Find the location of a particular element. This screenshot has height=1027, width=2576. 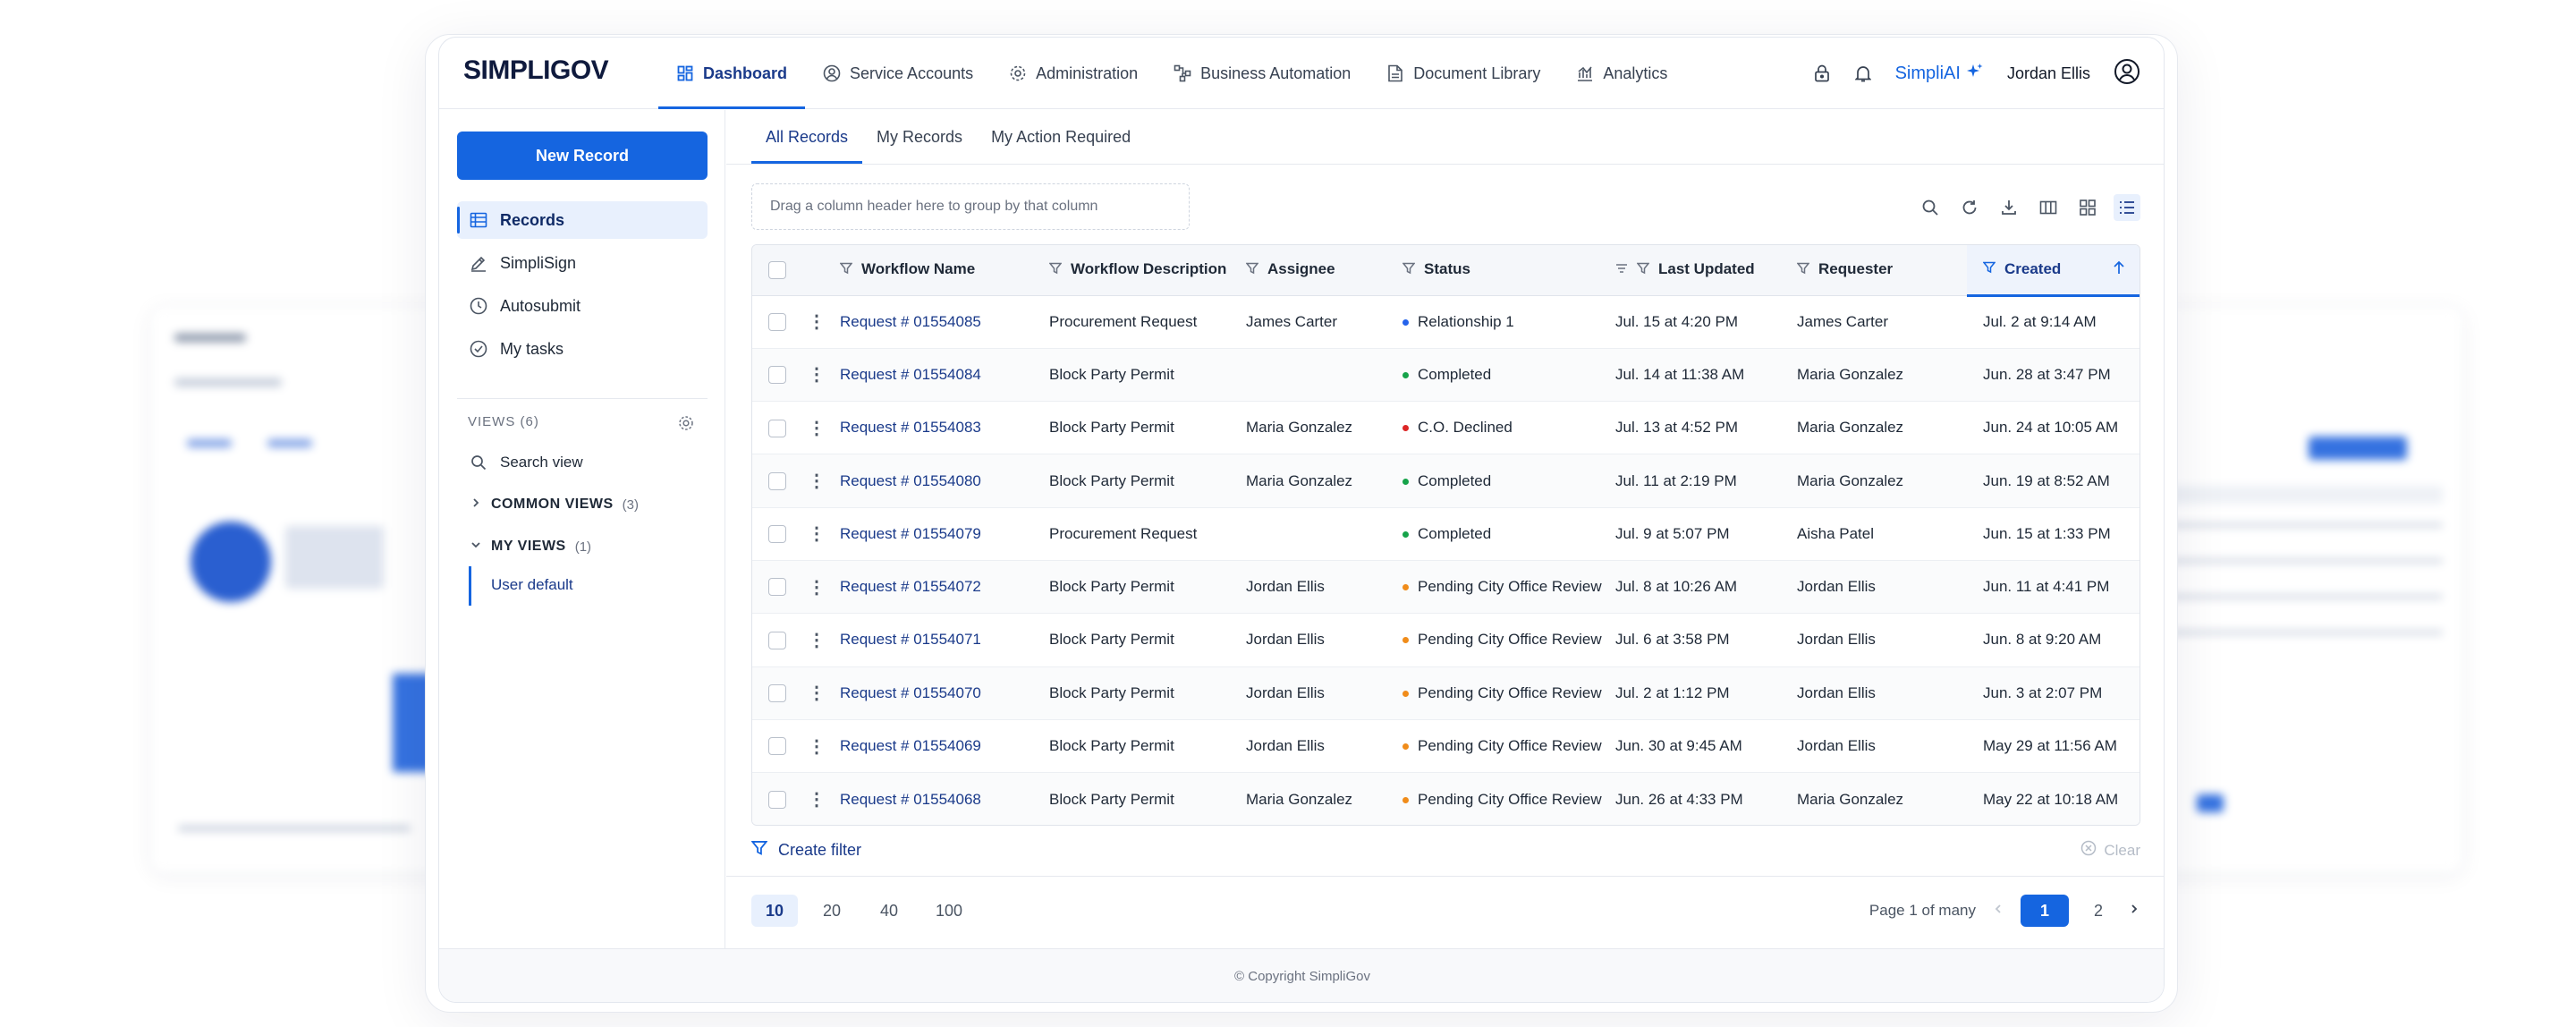

search-icon is located at coordinates (1930, 207).